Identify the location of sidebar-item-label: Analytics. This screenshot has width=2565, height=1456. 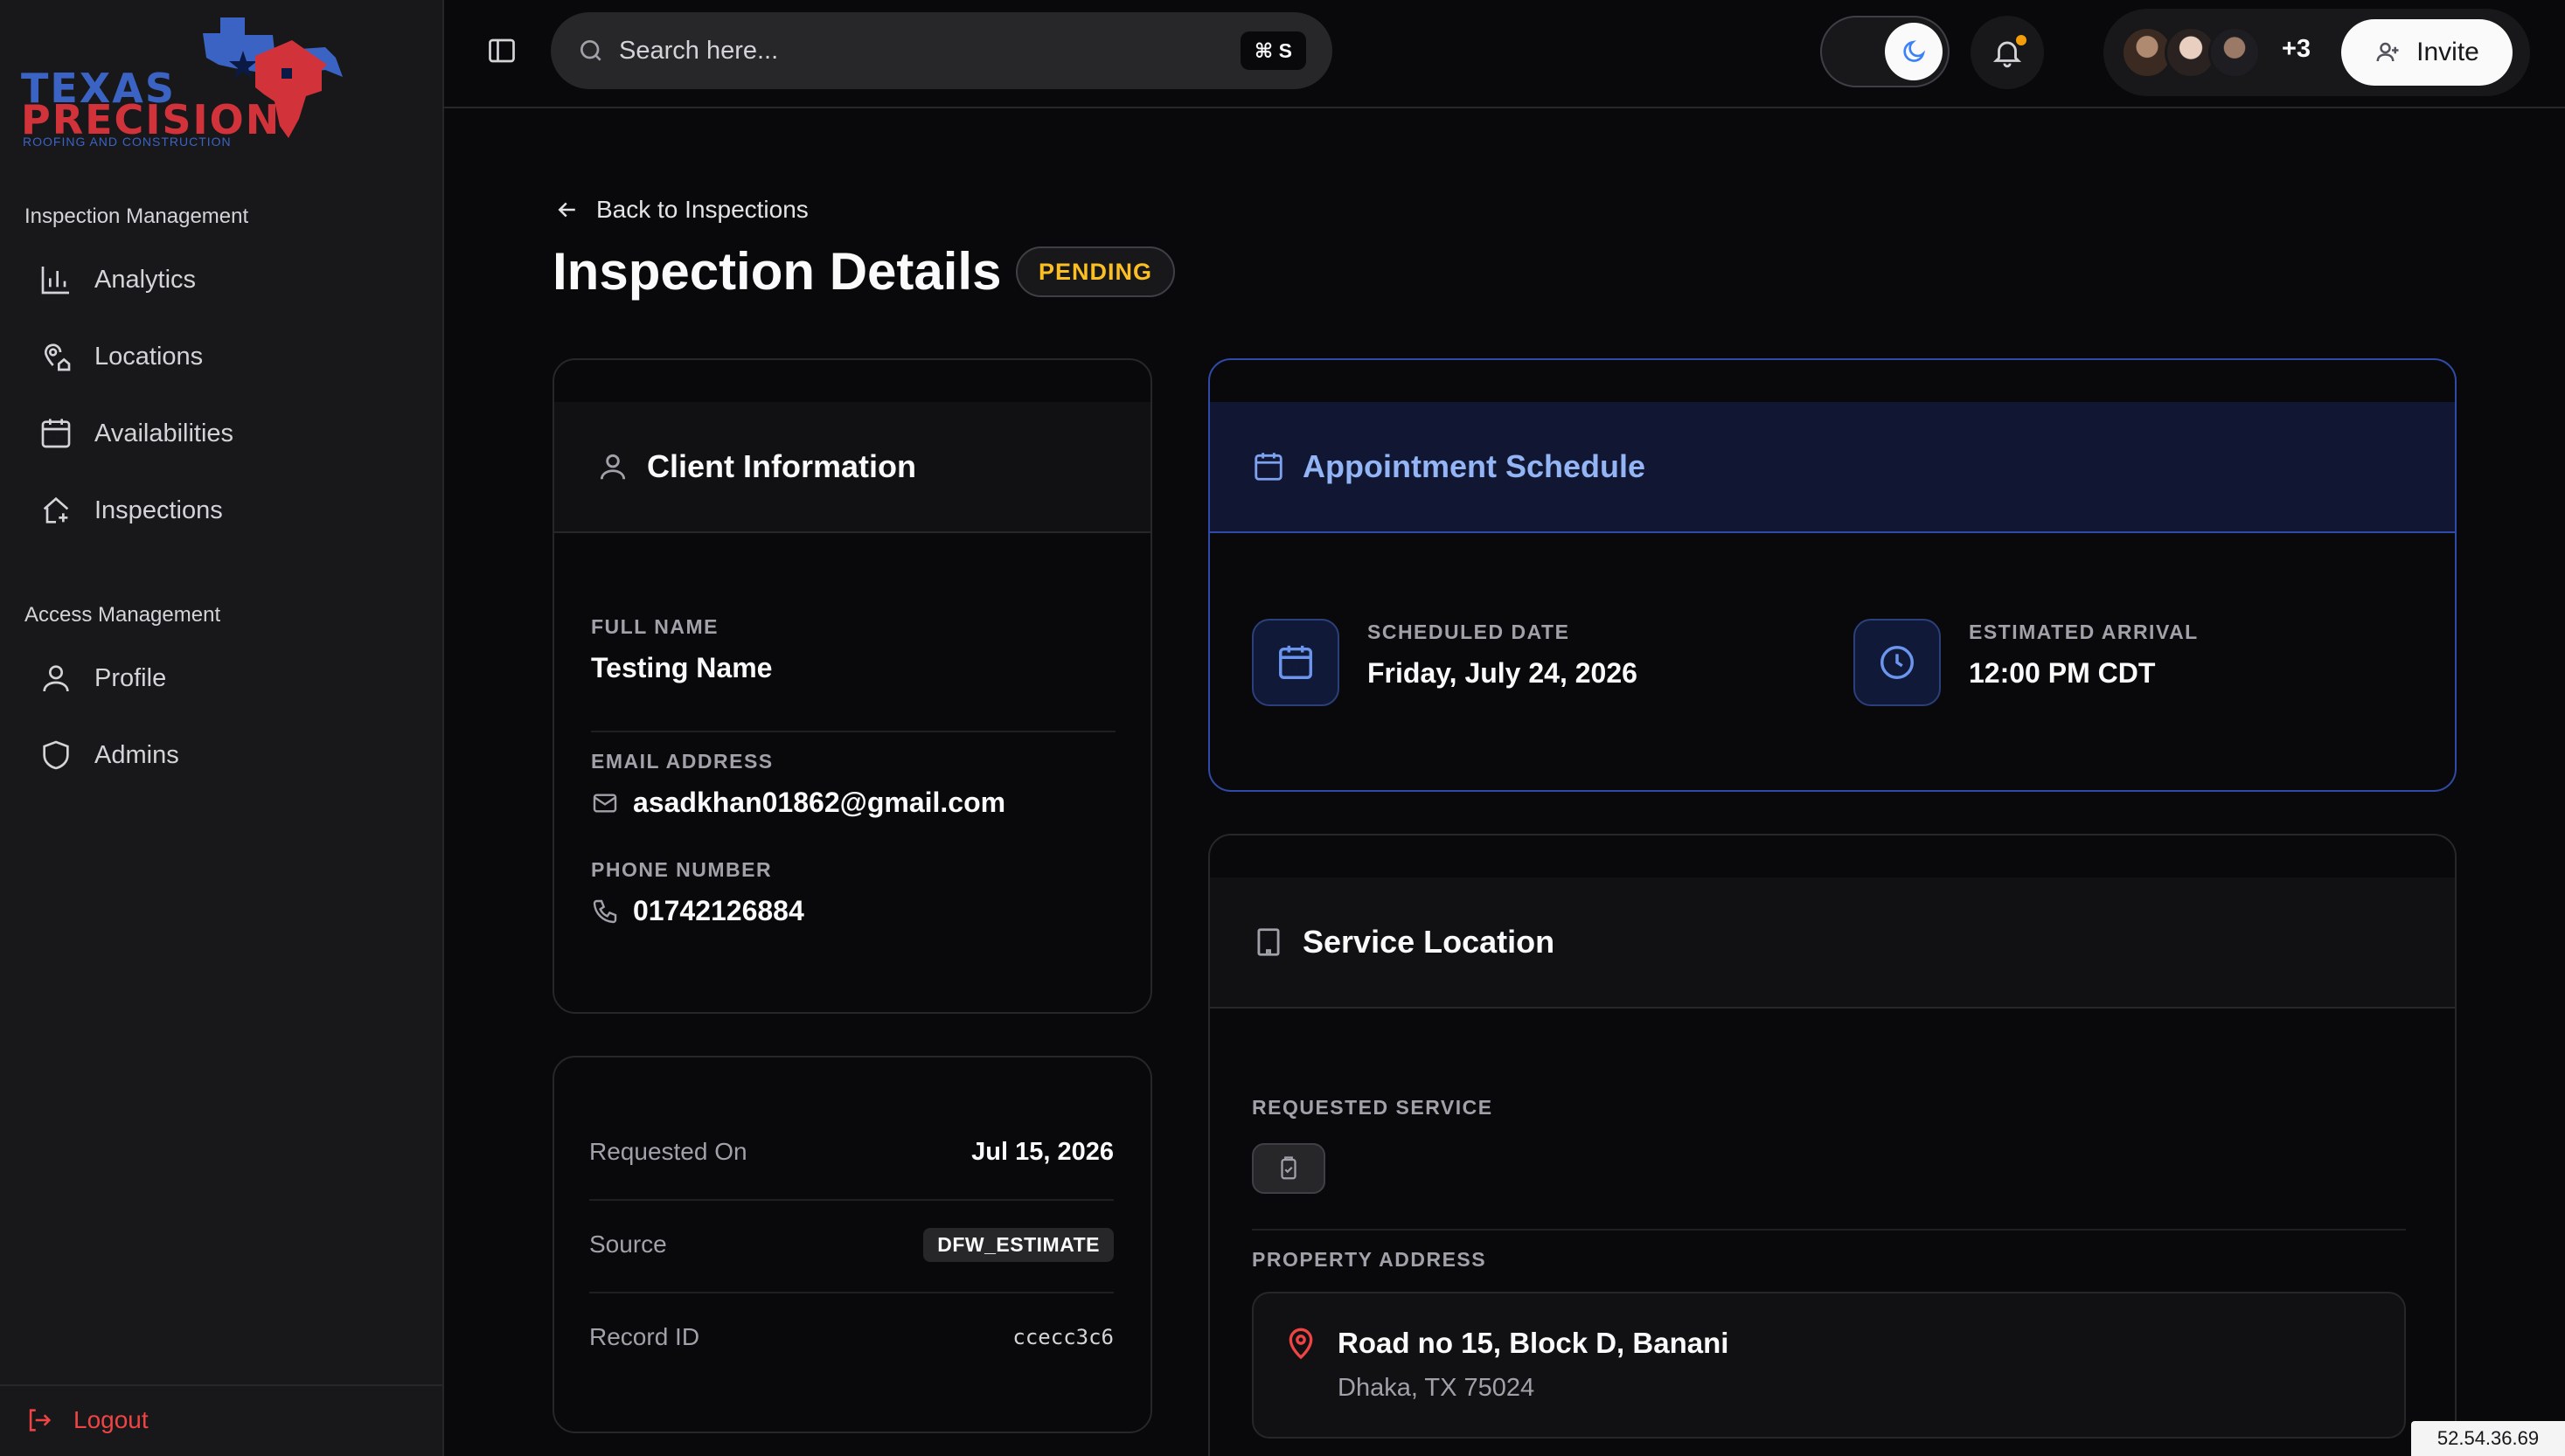
(145, 279).